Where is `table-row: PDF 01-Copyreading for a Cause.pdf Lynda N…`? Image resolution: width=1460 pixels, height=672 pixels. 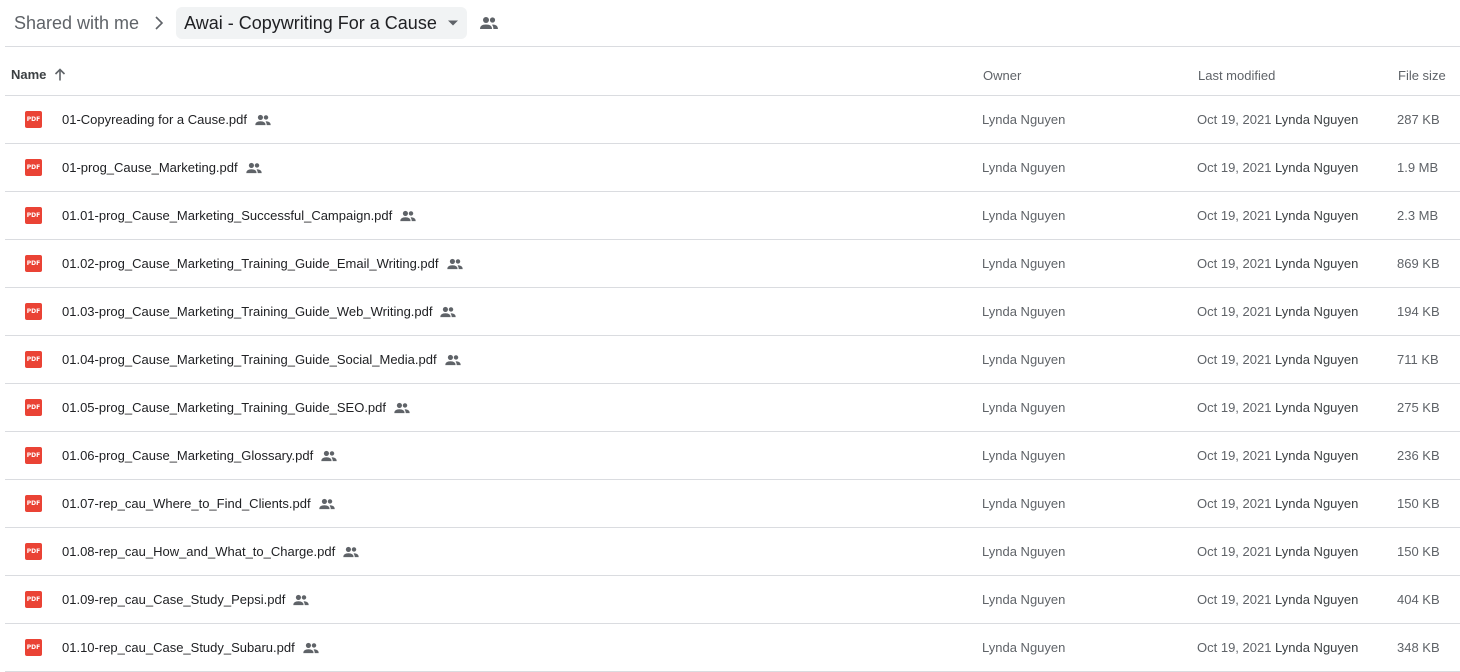 table-row: PDF 01-Copyreading for a Cause.pdf Lynda N… is located at coordinates (732, 120).